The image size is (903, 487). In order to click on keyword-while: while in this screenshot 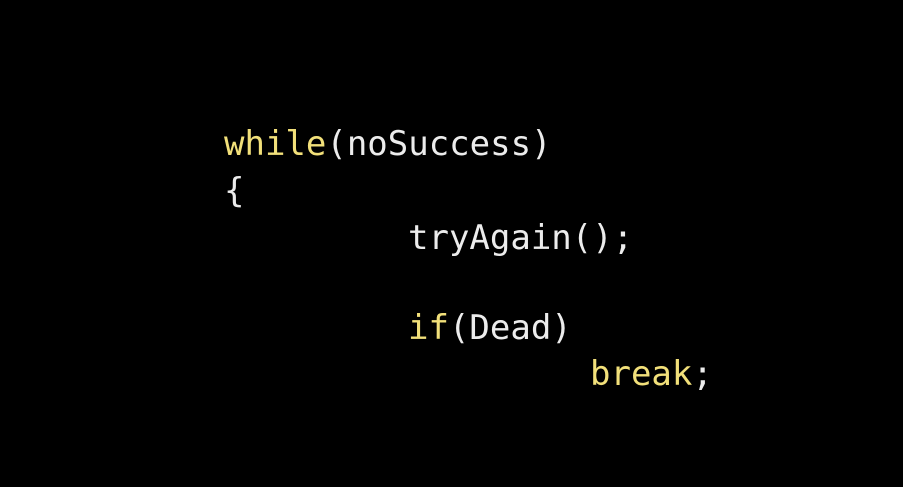, I will do `click(275, 144)`.